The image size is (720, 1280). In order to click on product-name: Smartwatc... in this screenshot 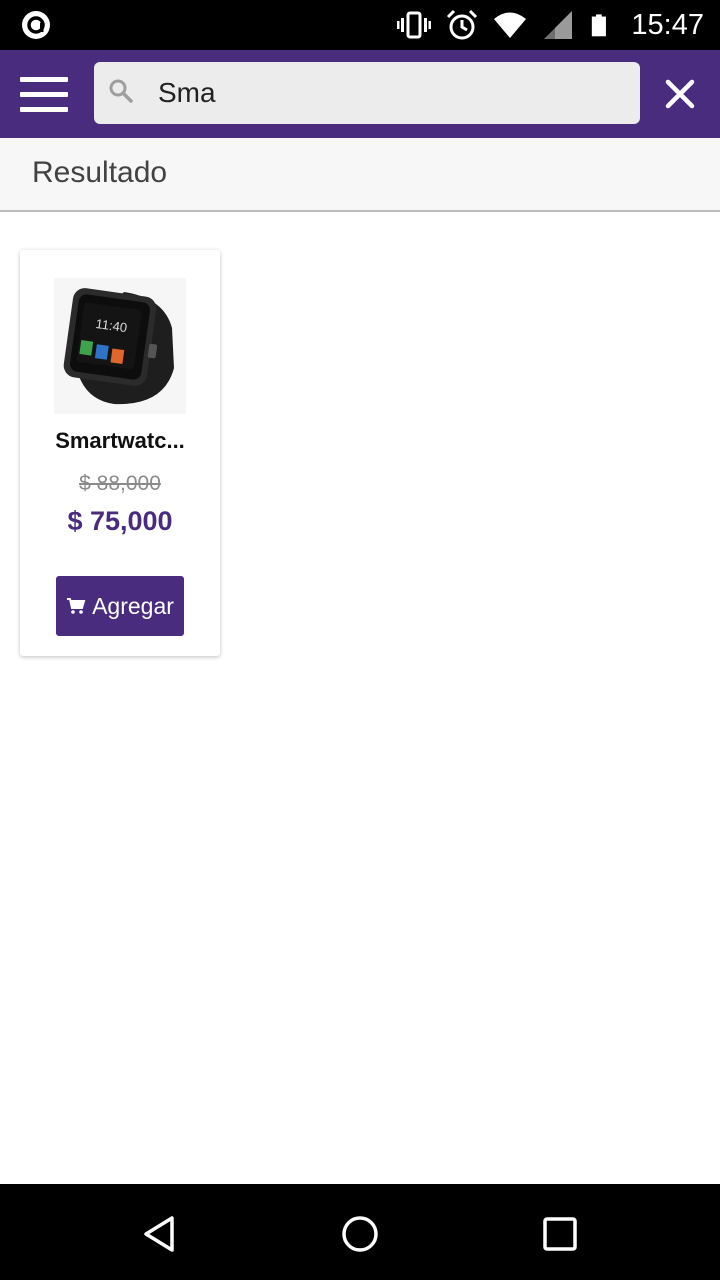, I will do `click(120, 441)`.